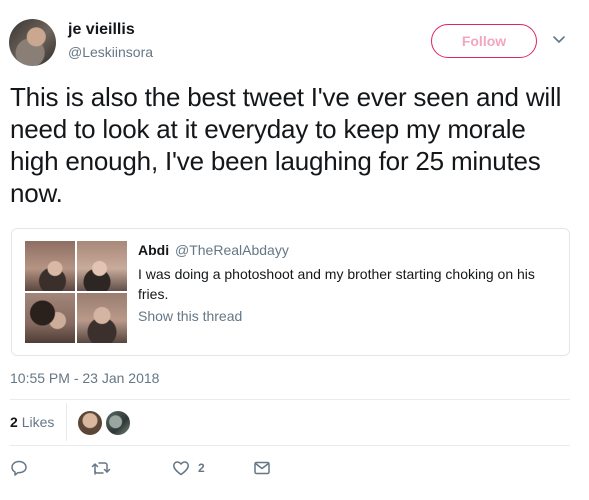 This screenshot has height=500, width=589. What do you see at coordinates (154, 250) in the screenshot?
I see `quoted-author-name: Abdi` at bounding box center [154, 250].